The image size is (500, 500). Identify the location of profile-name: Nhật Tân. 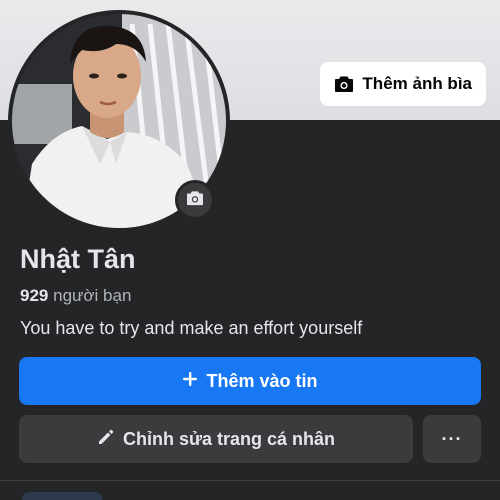
(78, 259).